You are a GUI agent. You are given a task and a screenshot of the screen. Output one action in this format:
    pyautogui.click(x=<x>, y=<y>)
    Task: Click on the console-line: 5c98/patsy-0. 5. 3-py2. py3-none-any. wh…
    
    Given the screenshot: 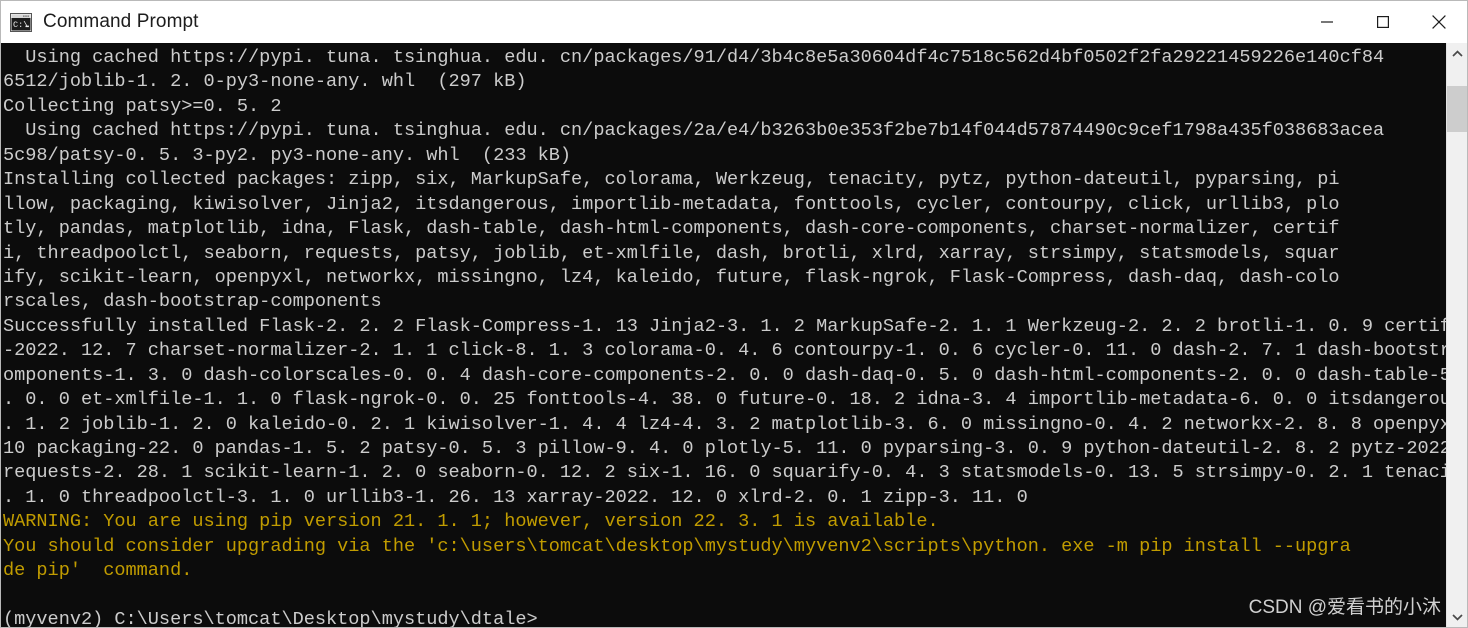 What is the action you would take?
    pyautogui.click(x=287, y=155)
    